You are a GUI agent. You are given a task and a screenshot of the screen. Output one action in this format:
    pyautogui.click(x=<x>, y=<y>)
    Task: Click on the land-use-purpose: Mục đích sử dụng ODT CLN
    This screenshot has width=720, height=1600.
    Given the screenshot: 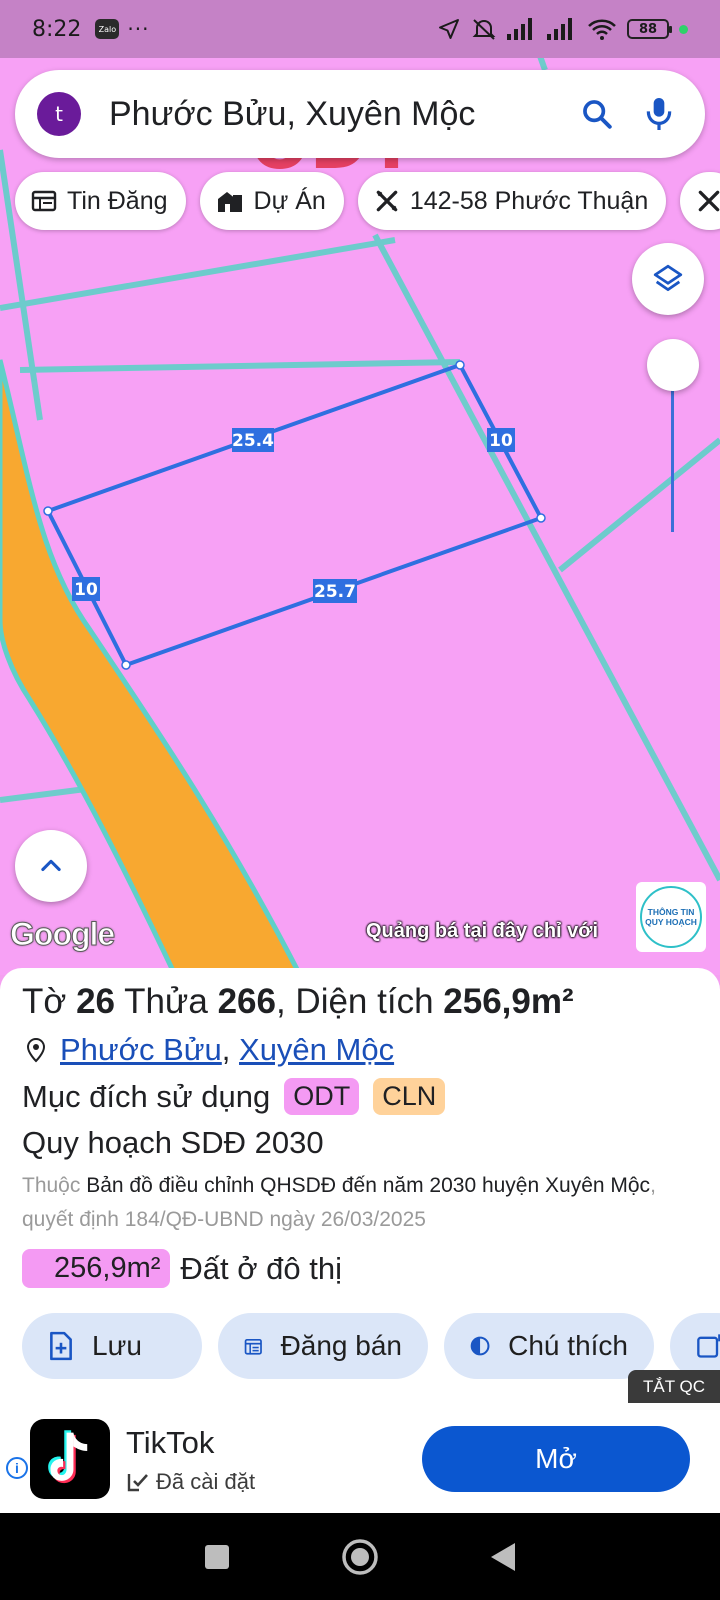 What is the action you would take?
    pyautogui.click(x=360, y=1096)
    